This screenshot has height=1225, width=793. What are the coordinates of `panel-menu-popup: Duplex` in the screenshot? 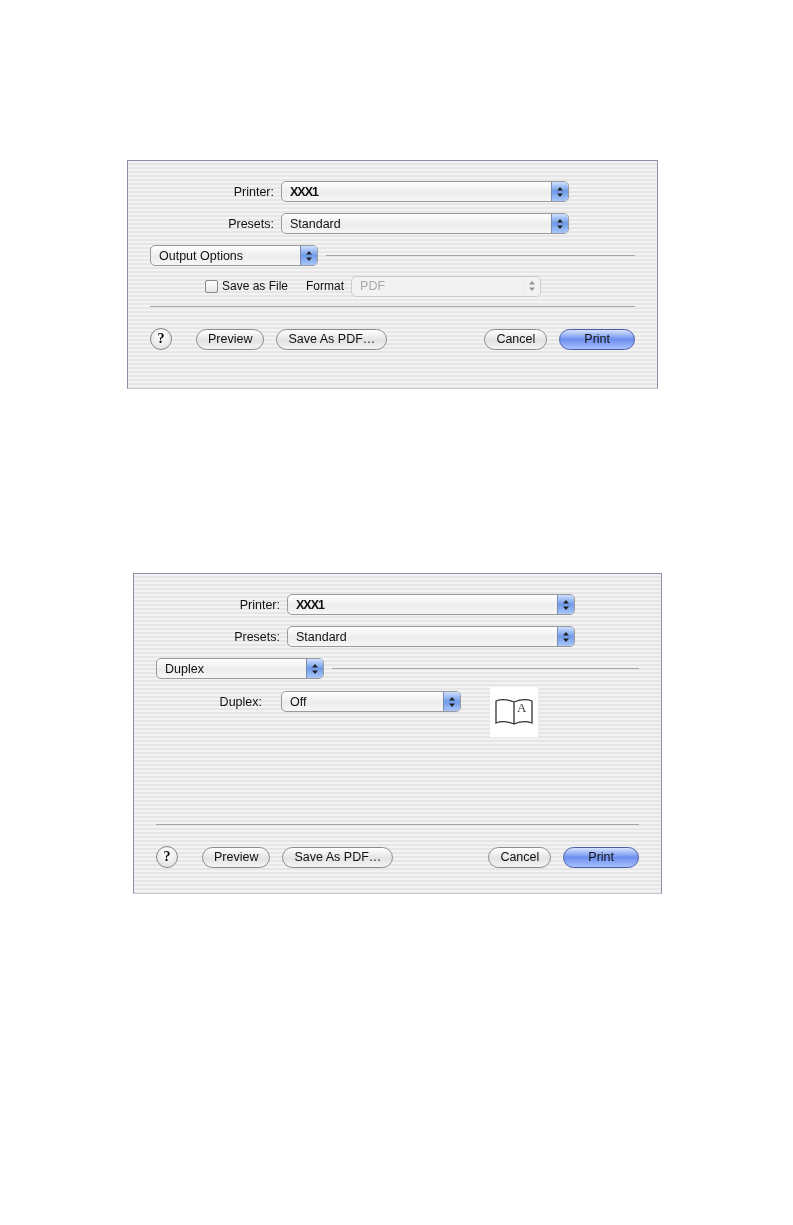 It's located at (240, 668).